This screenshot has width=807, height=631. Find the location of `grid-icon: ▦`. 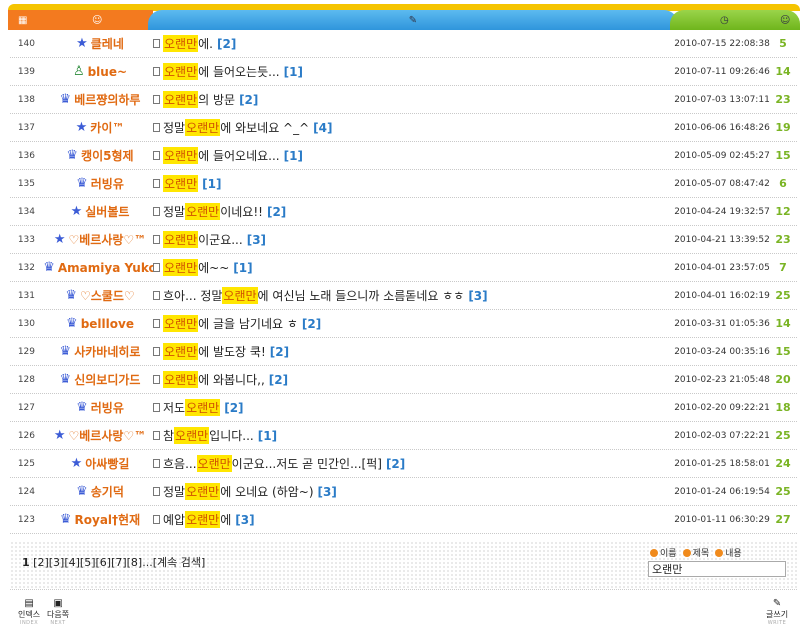

grid-icon: ▦ is located at coordinates (23, 20).